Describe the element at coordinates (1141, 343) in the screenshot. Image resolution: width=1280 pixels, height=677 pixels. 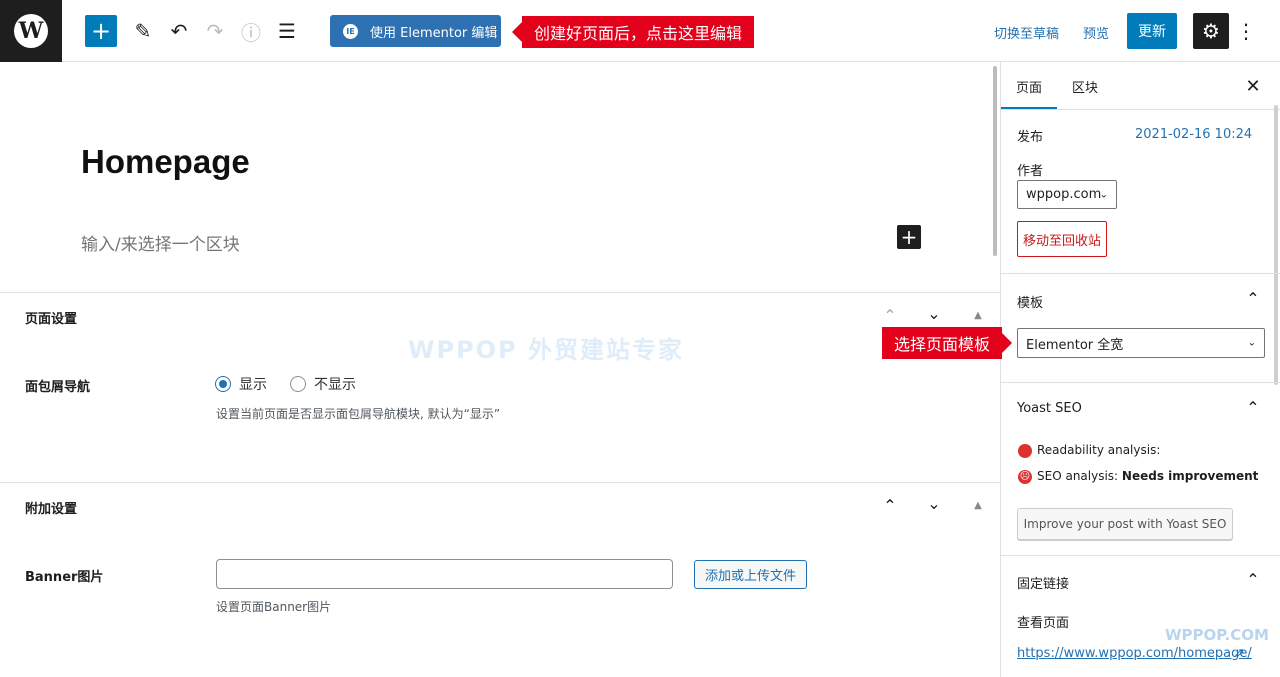
I see `template-select: Elementor 全宽 ⌄` at that location.